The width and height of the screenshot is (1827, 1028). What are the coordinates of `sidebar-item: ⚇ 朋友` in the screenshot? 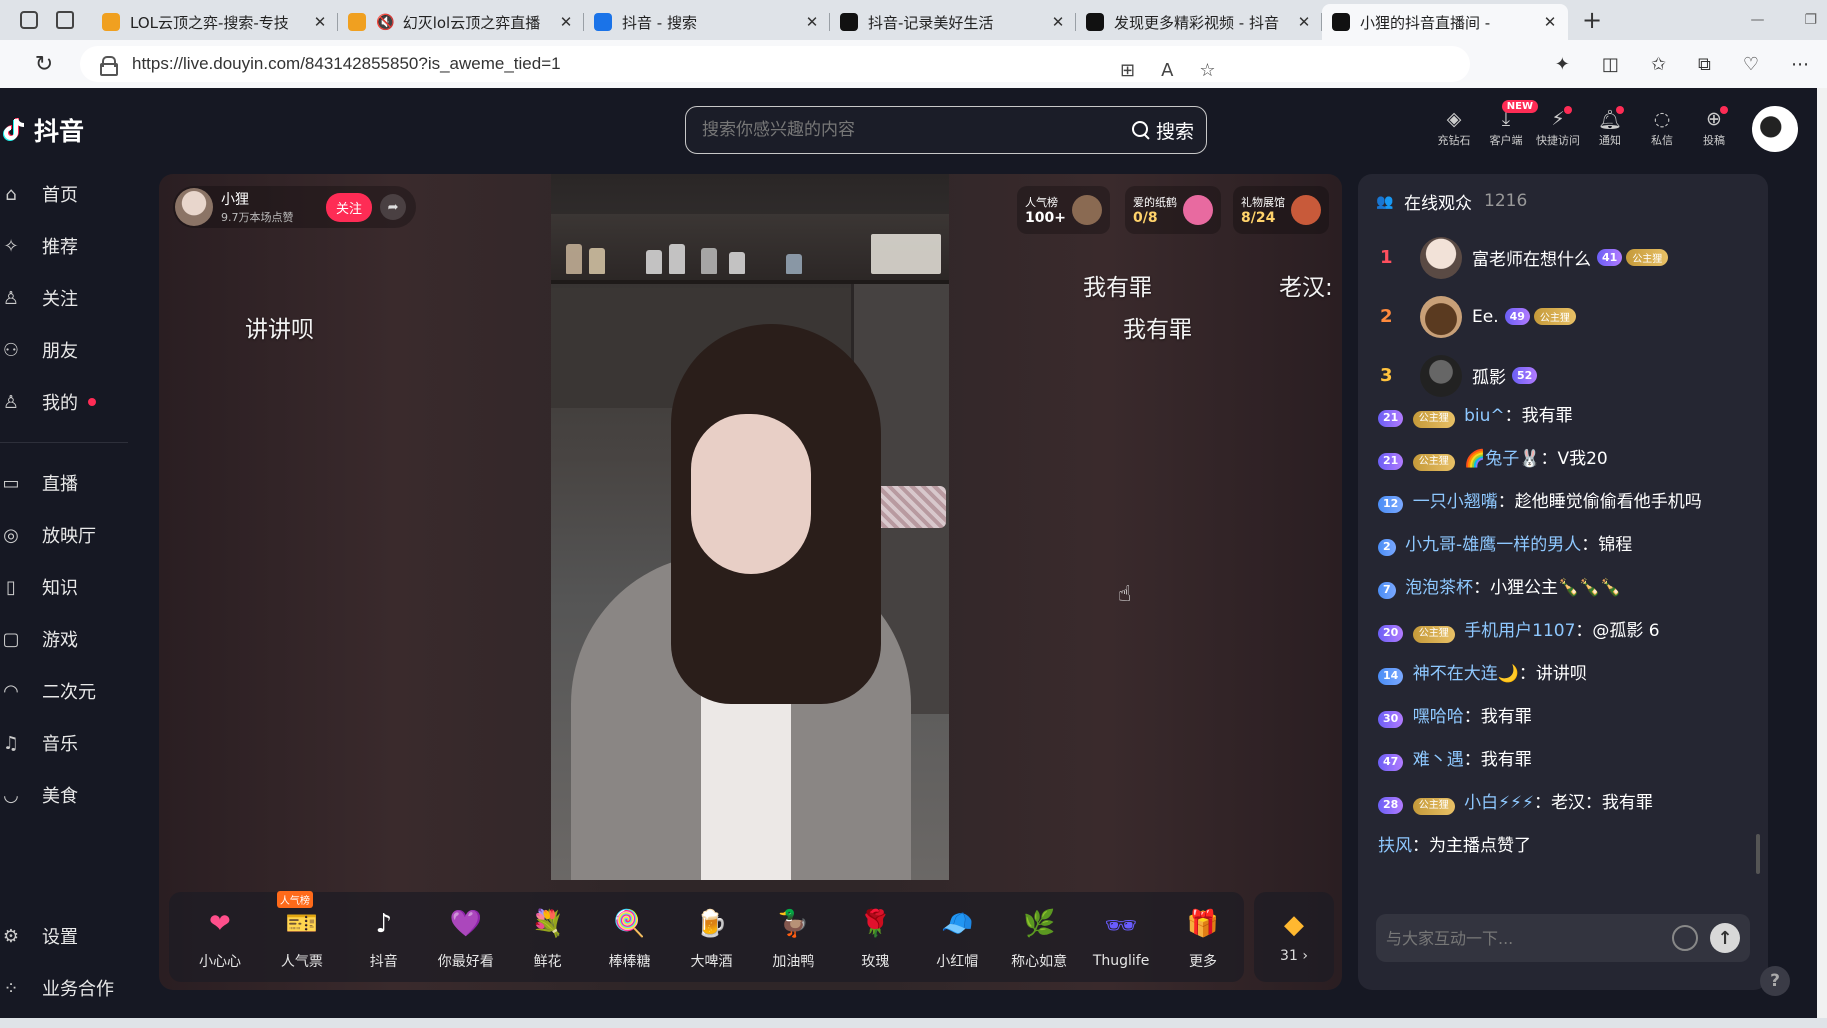 It's located at (65, 350).